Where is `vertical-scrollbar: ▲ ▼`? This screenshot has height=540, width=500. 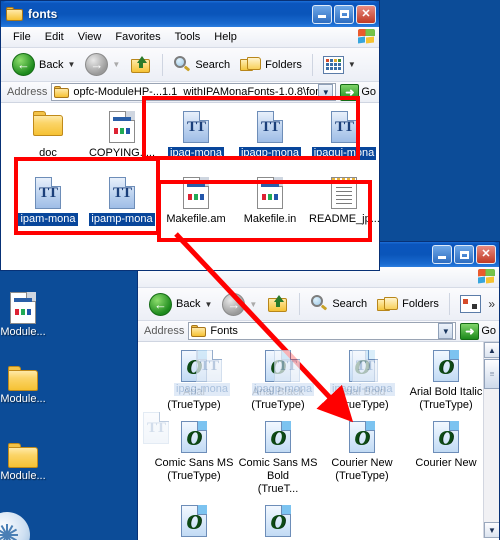
vertical-scrollbar: ▲ ▼ is located at coordinates (491, 440).